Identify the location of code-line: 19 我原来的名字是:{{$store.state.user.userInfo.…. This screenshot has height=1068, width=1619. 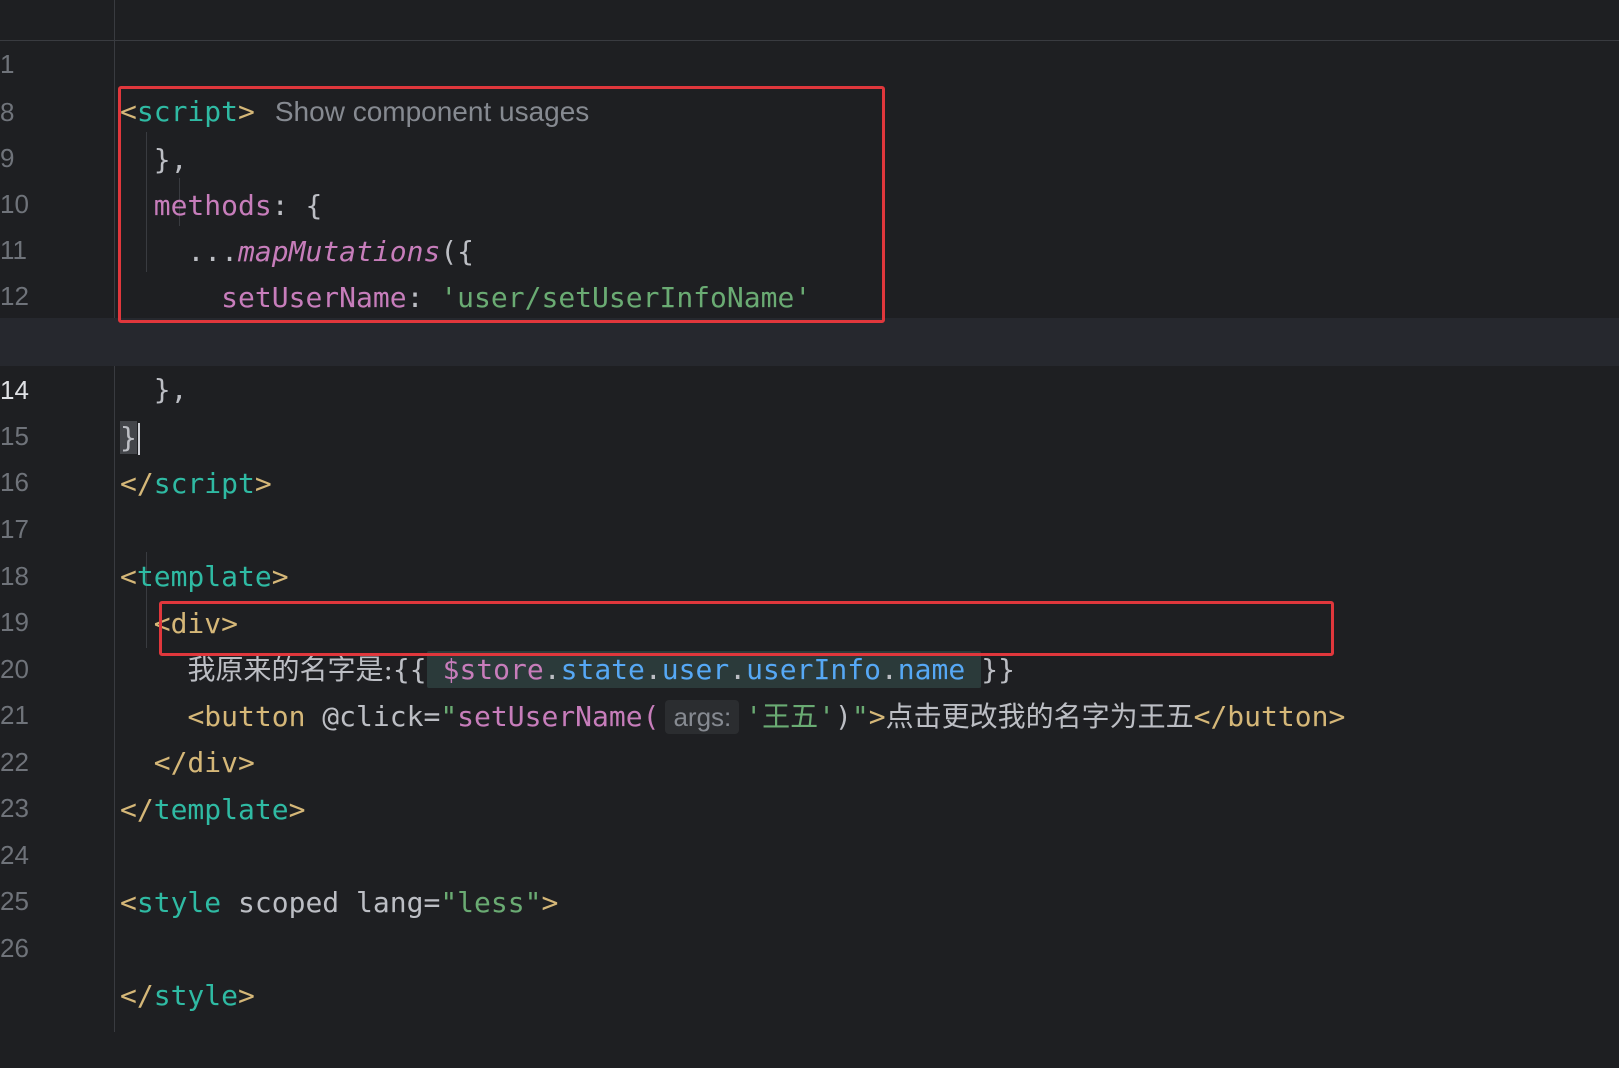
(809, 619).